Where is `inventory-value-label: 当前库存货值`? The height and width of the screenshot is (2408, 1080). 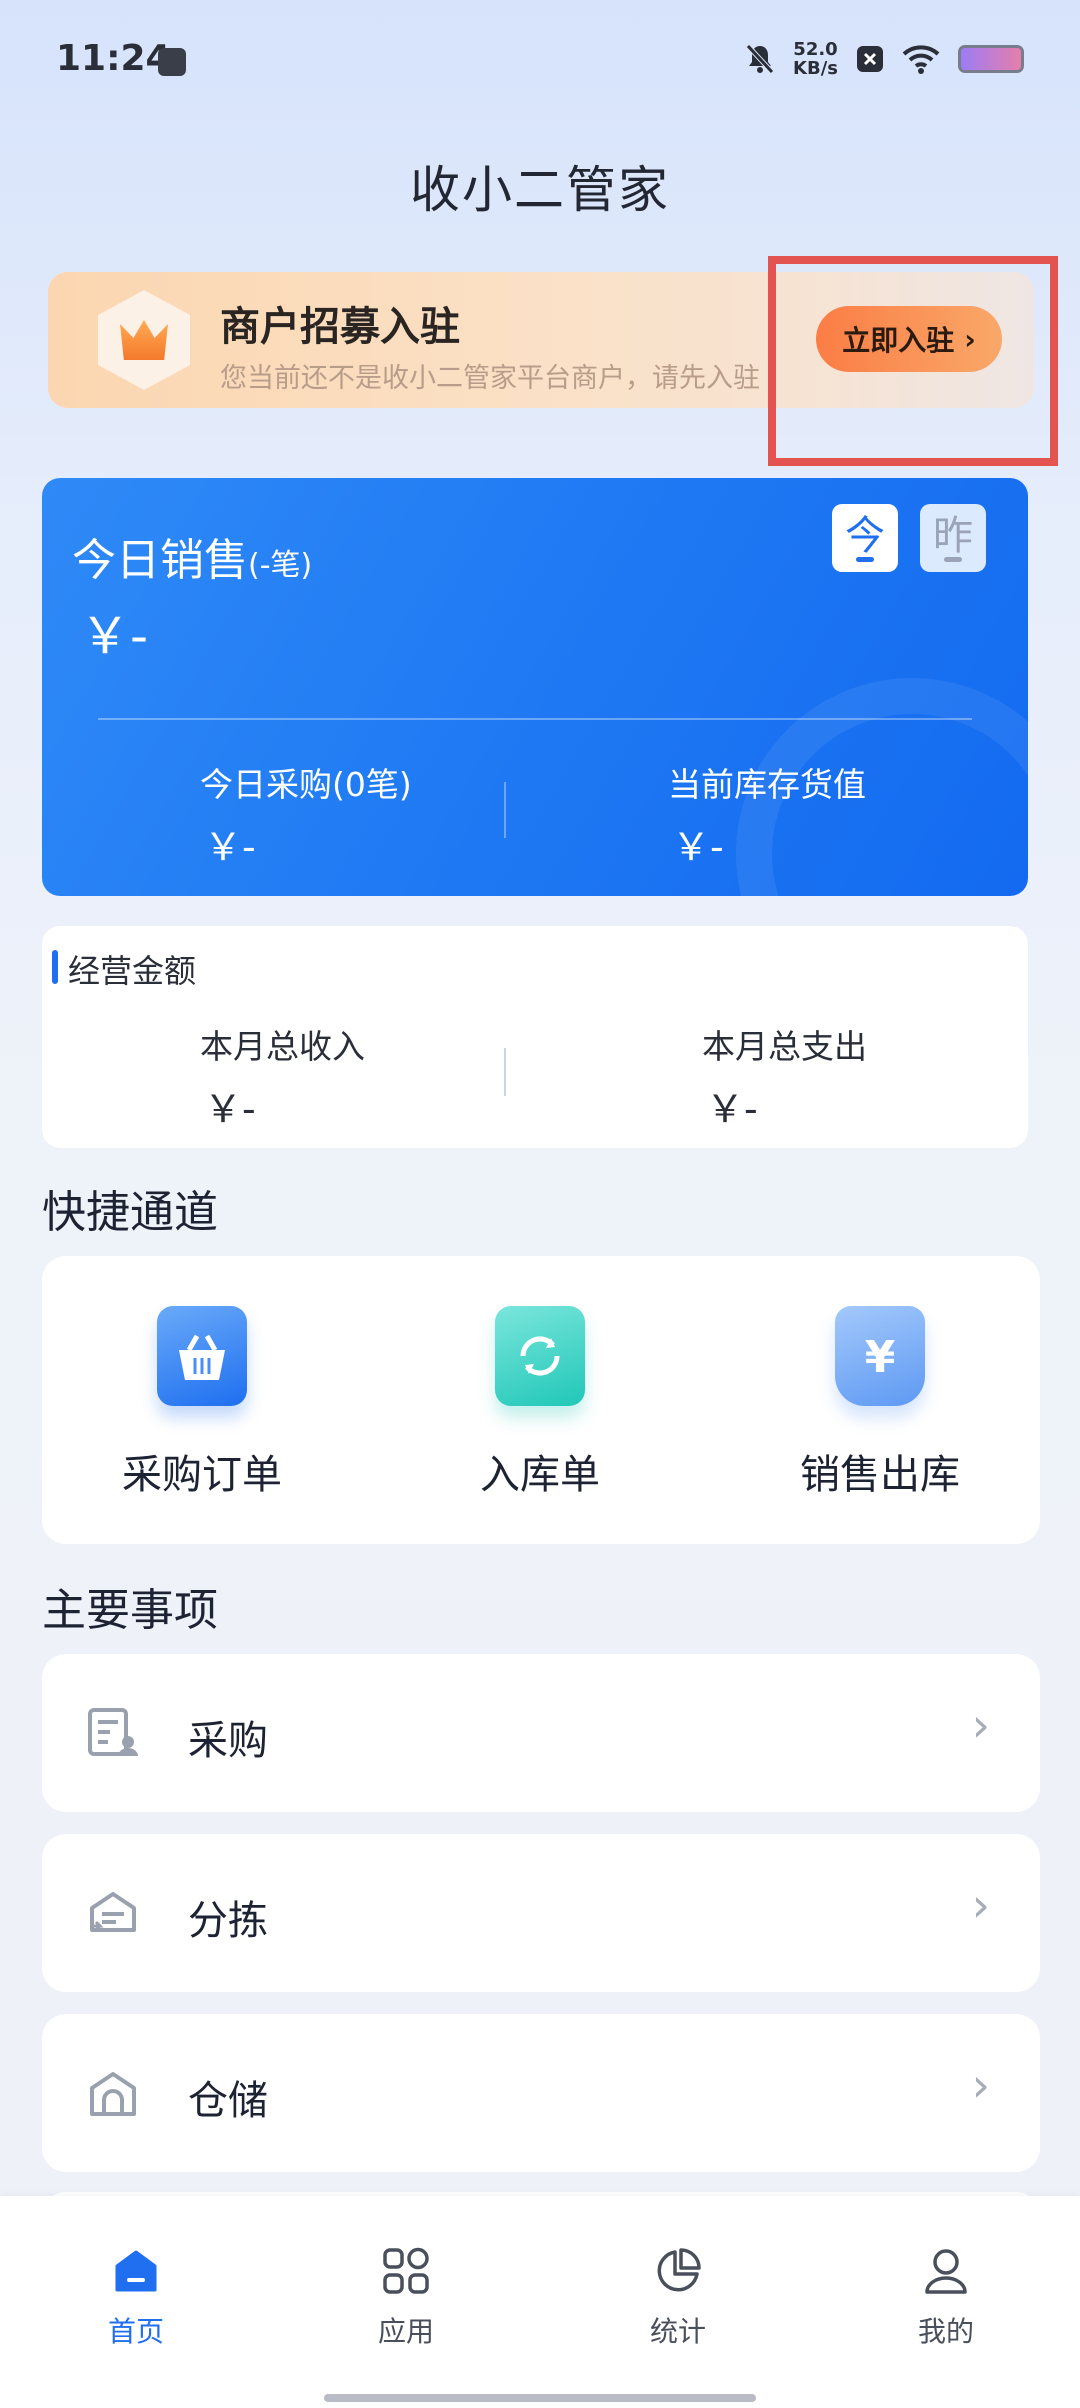 inventory-value-label: 当前库存货值 is located at coordinates (767, 784).